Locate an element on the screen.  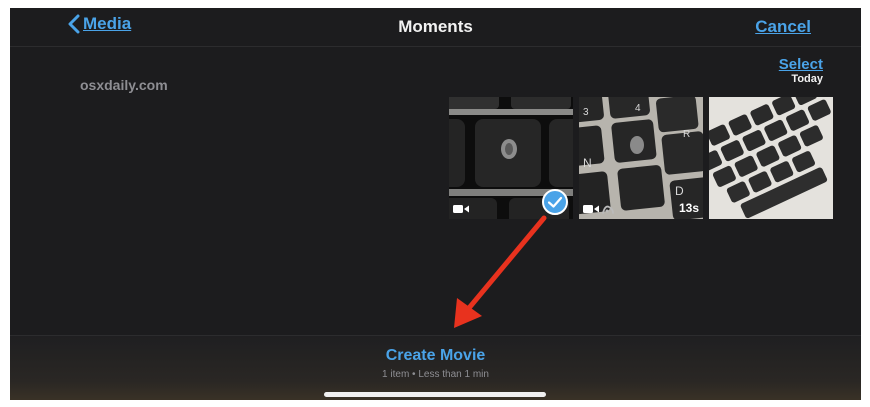
svg-text: 3 is located at coordinates (586, 112).